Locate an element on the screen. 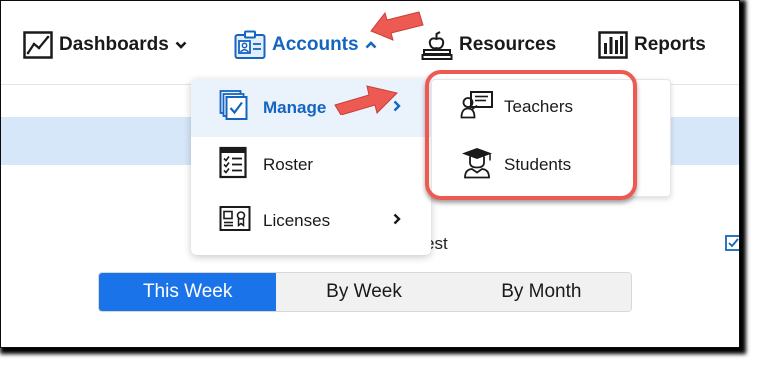  apple-books-icon is located at coordinates (437, 45).